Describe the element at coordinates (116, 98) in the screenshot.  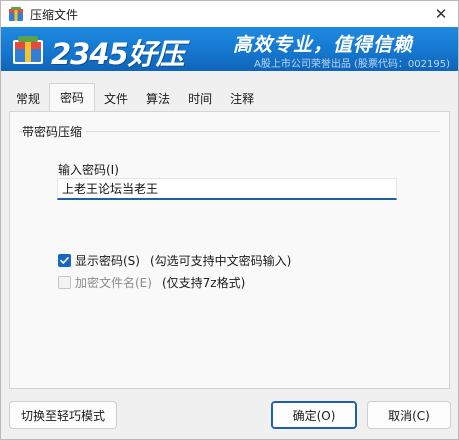
I see `tab-files: 文件` at that location.